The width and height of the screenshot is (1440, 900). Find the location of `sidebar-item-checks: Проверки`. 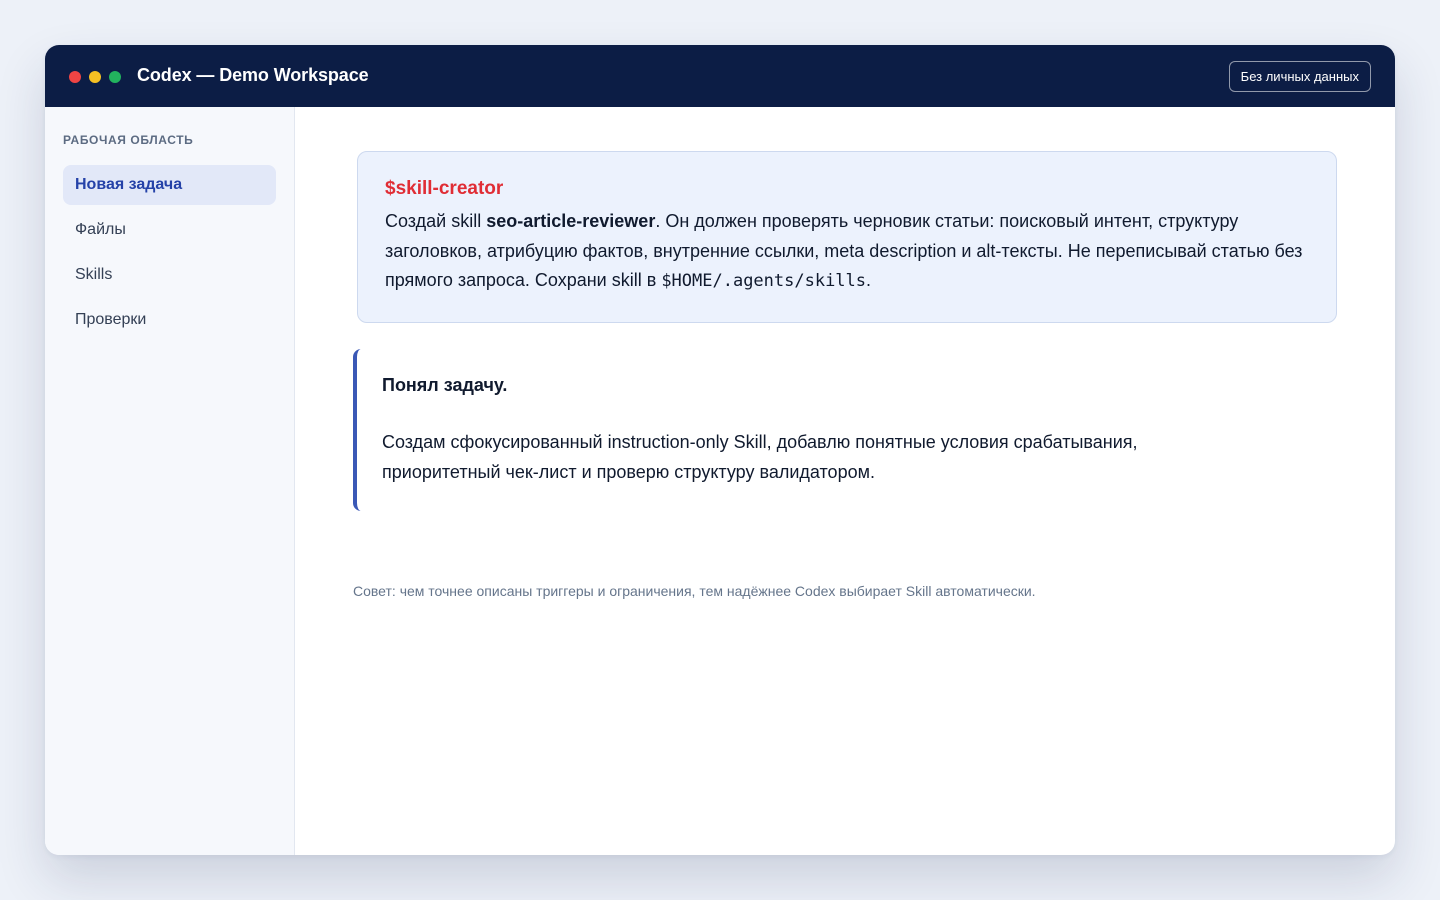

sidebar-item-checks: Проверки is located at coordinates (169, 320).